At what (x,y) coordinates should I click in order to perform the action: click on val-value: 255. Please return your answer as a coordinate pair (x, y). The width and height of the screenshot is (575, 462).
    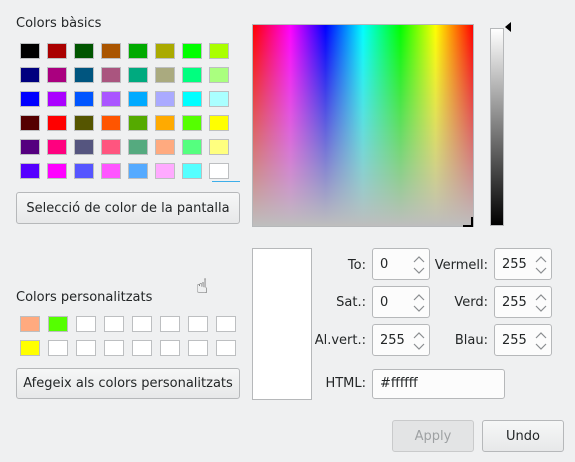
    Looking at the image, I should click on (392, 340).